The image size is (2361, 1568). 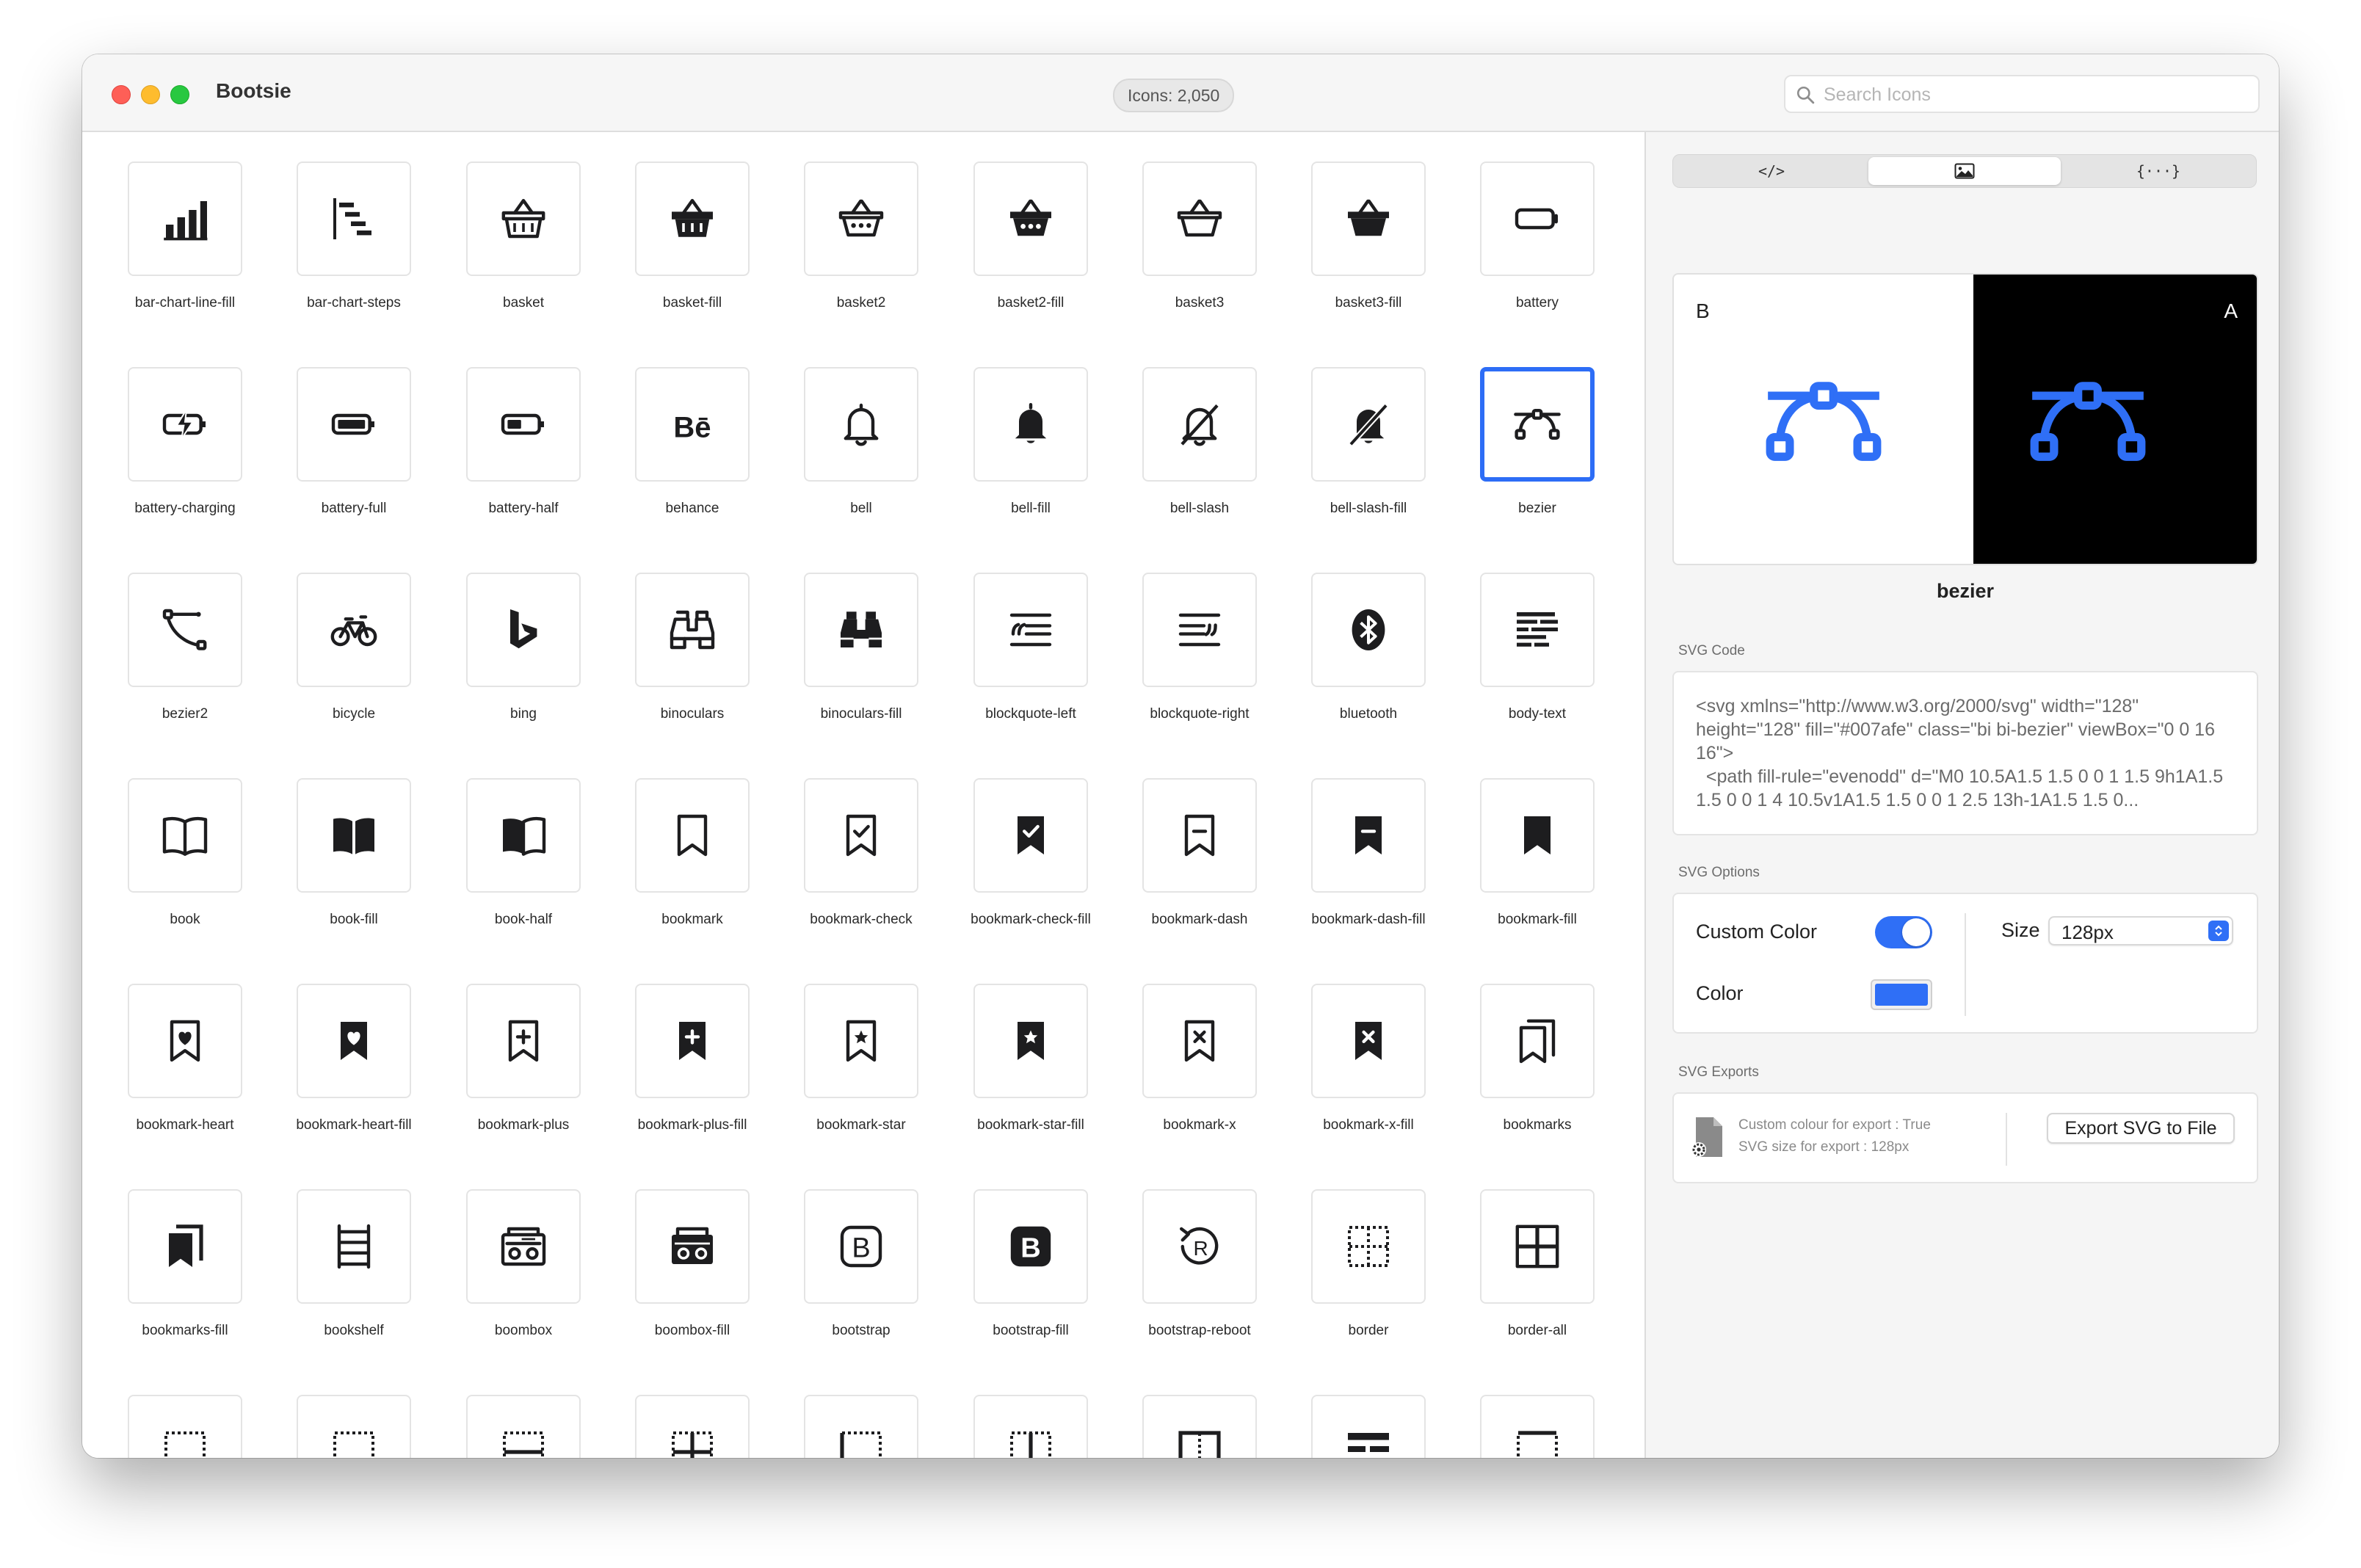 I want to click on icon-cell: border-all, so click(x=1537, y=1288).